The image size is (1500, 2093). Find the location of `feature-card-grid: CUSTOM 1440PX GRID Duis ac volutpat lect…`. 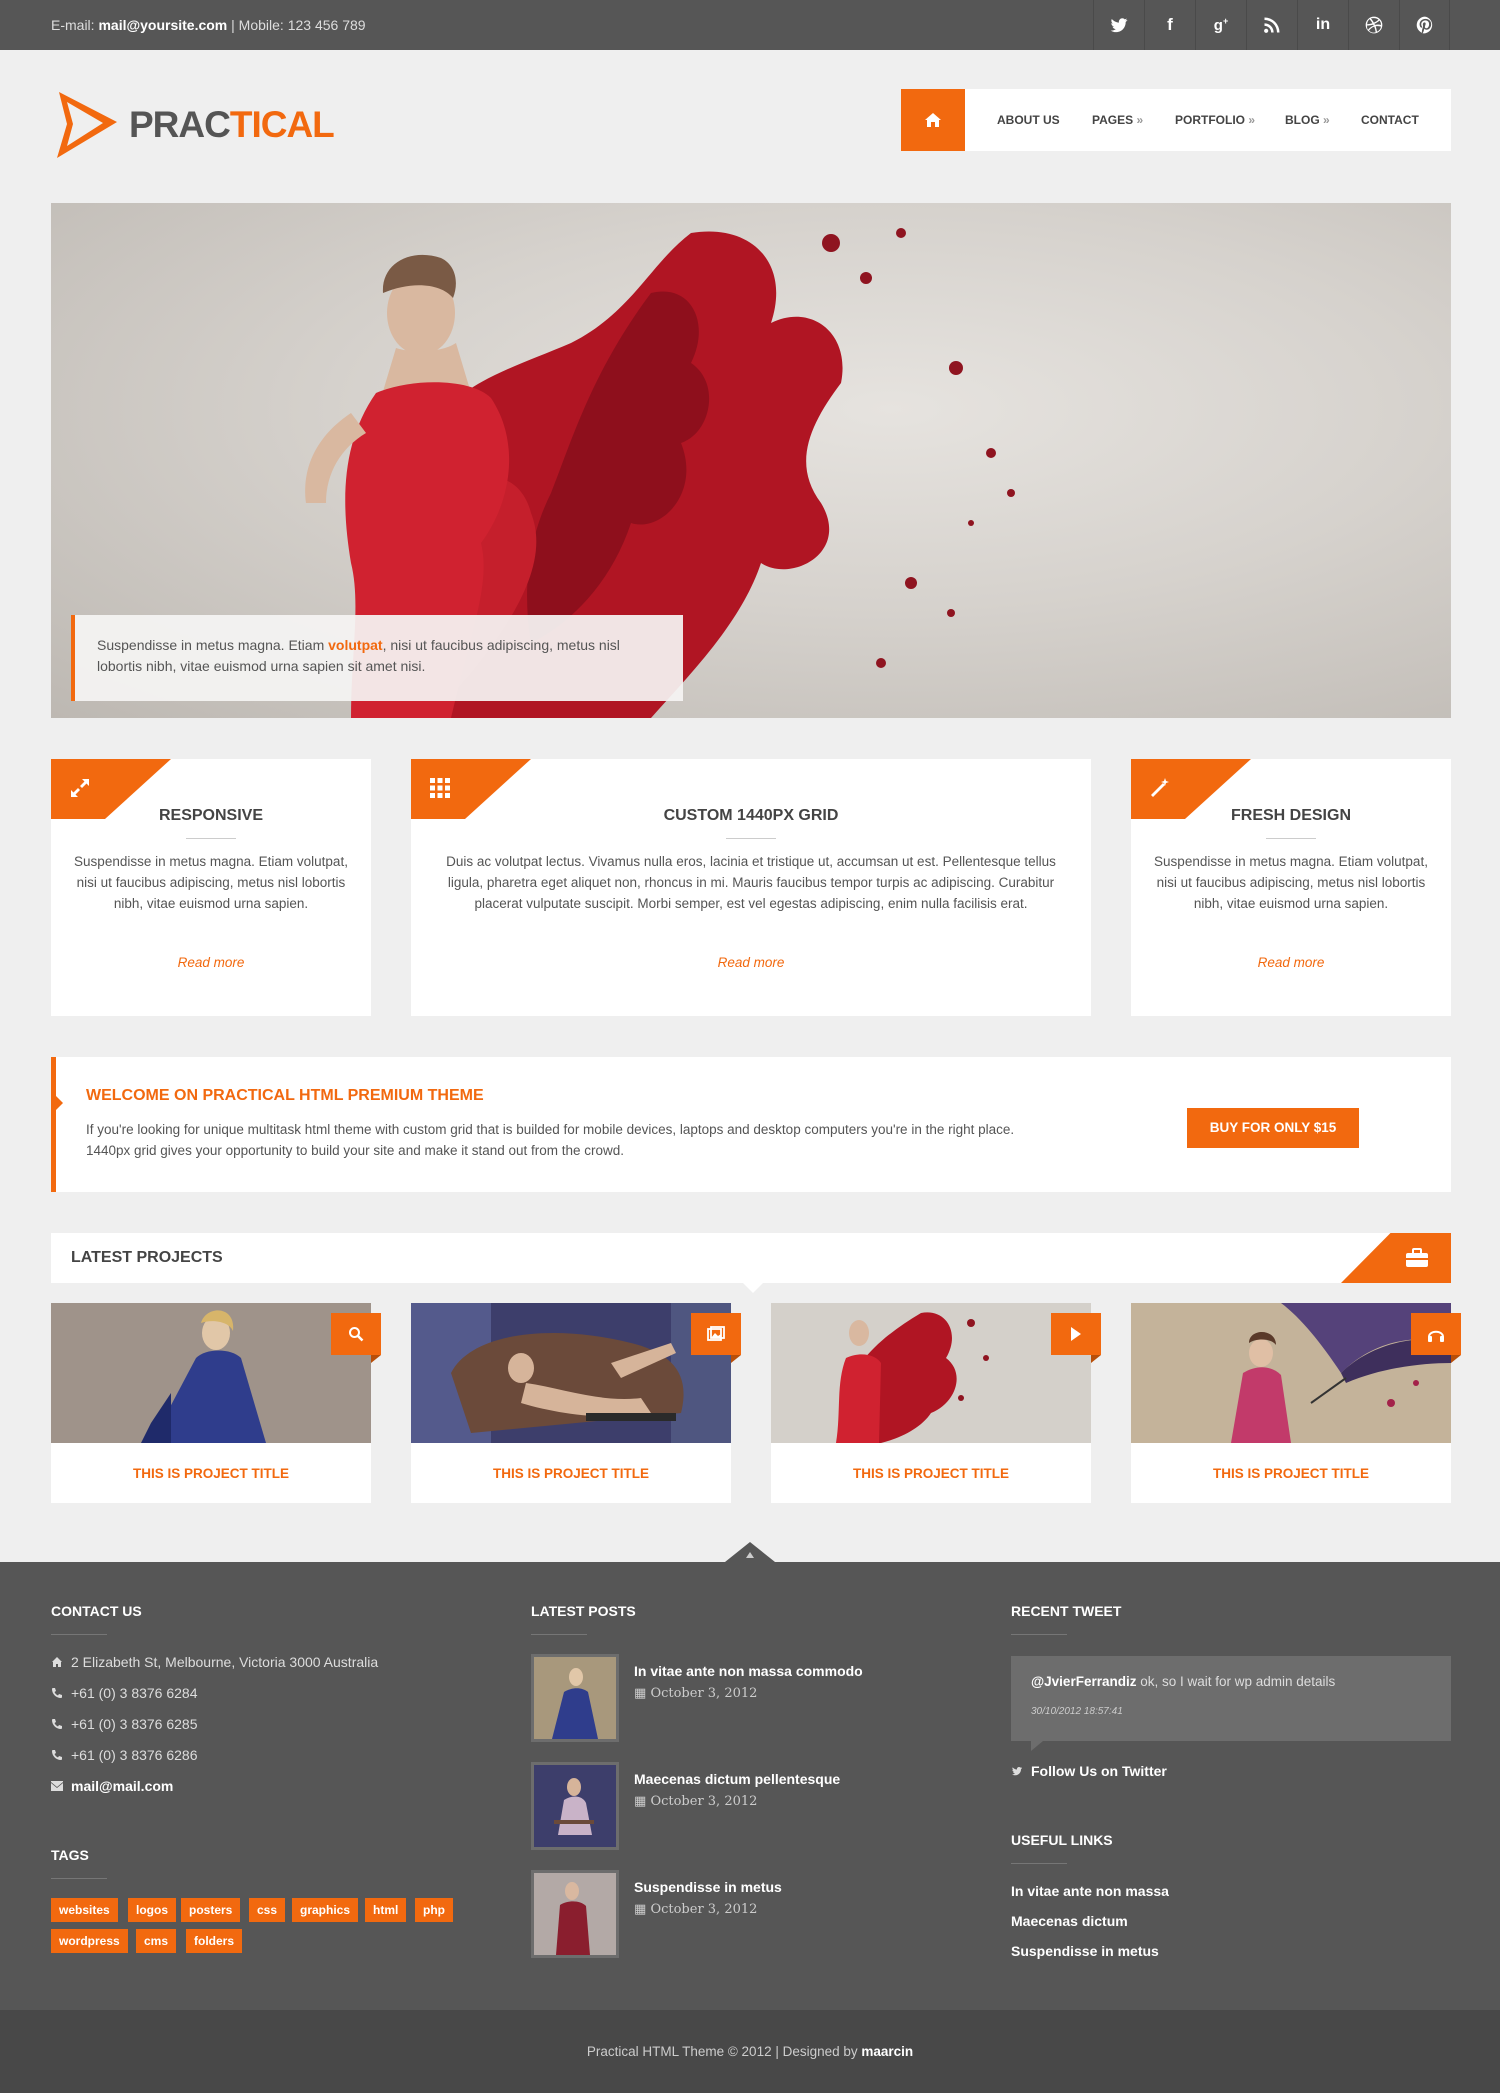

feature-card-grid: CUSTOM 1440PX GRID Duis ac volutpat lect… is located at coordinates (751, 887).